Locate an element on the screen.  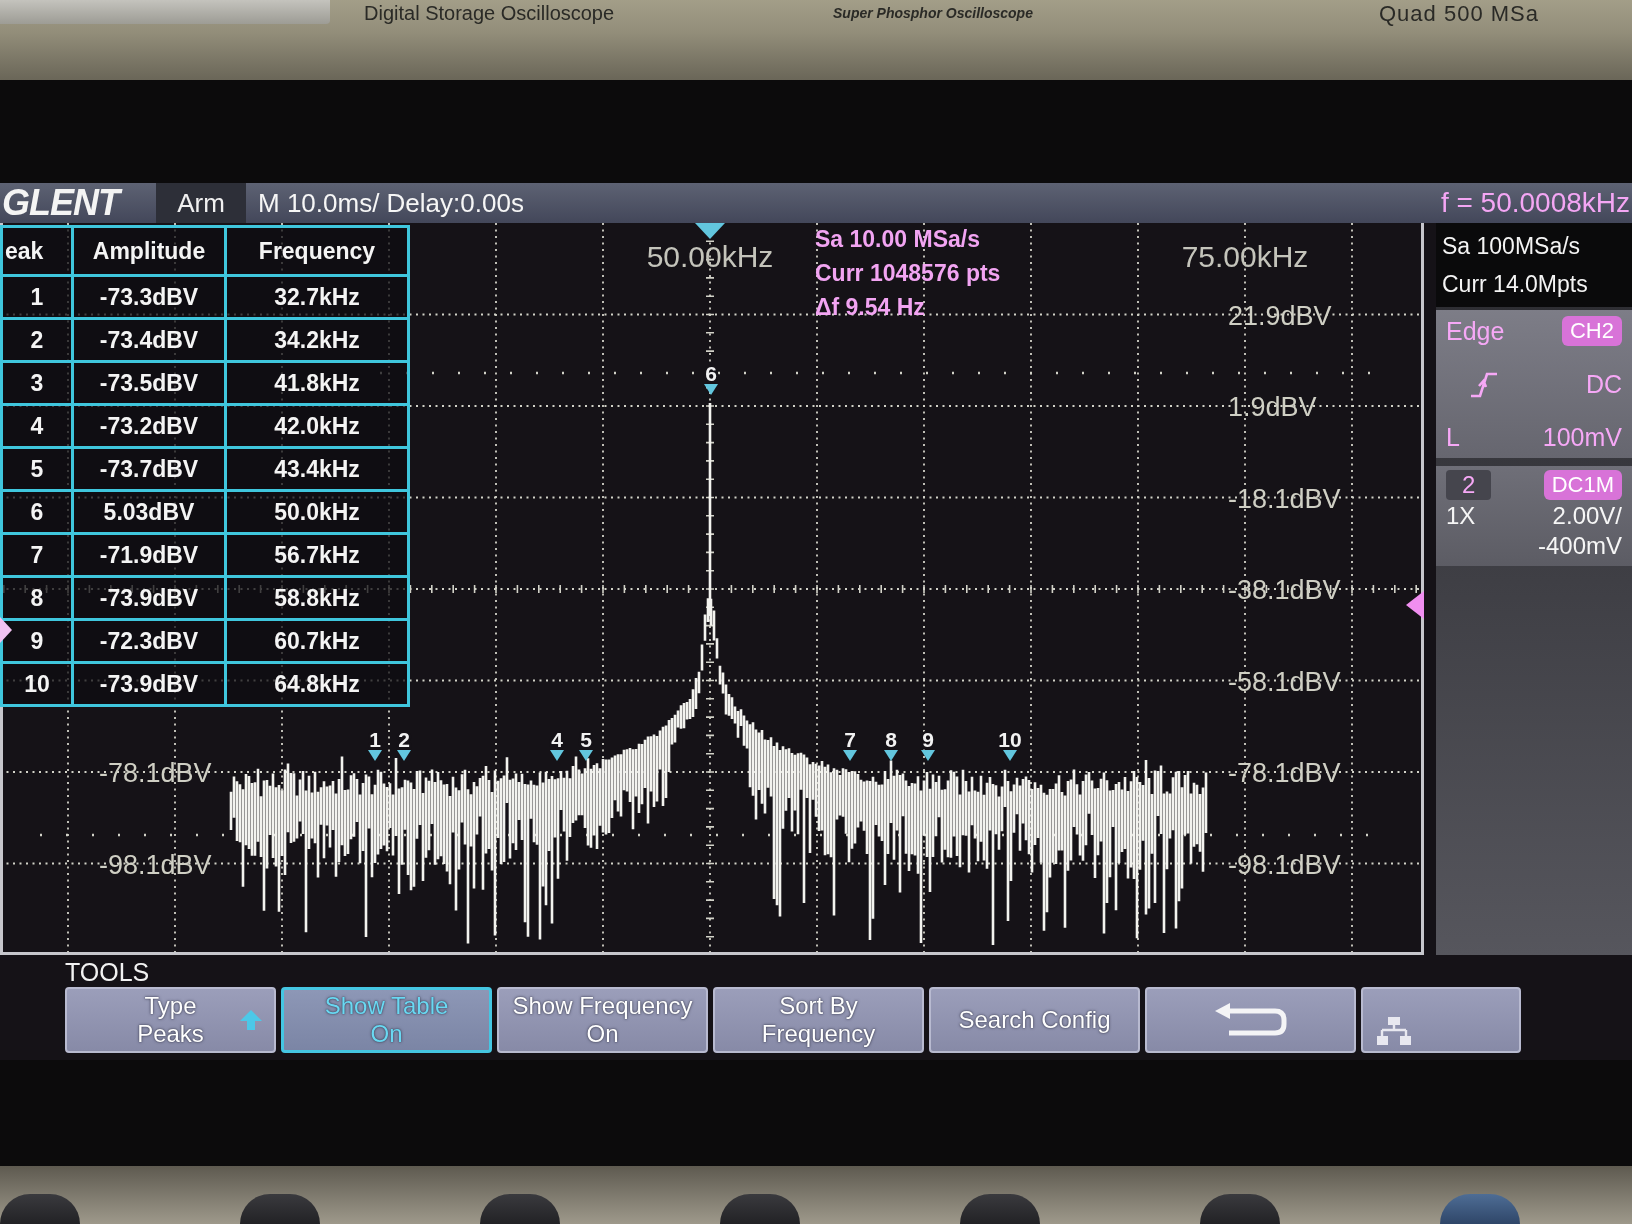
model-tagline: Super Phosphor Oscilloscope is located at coordinates (933, 12).